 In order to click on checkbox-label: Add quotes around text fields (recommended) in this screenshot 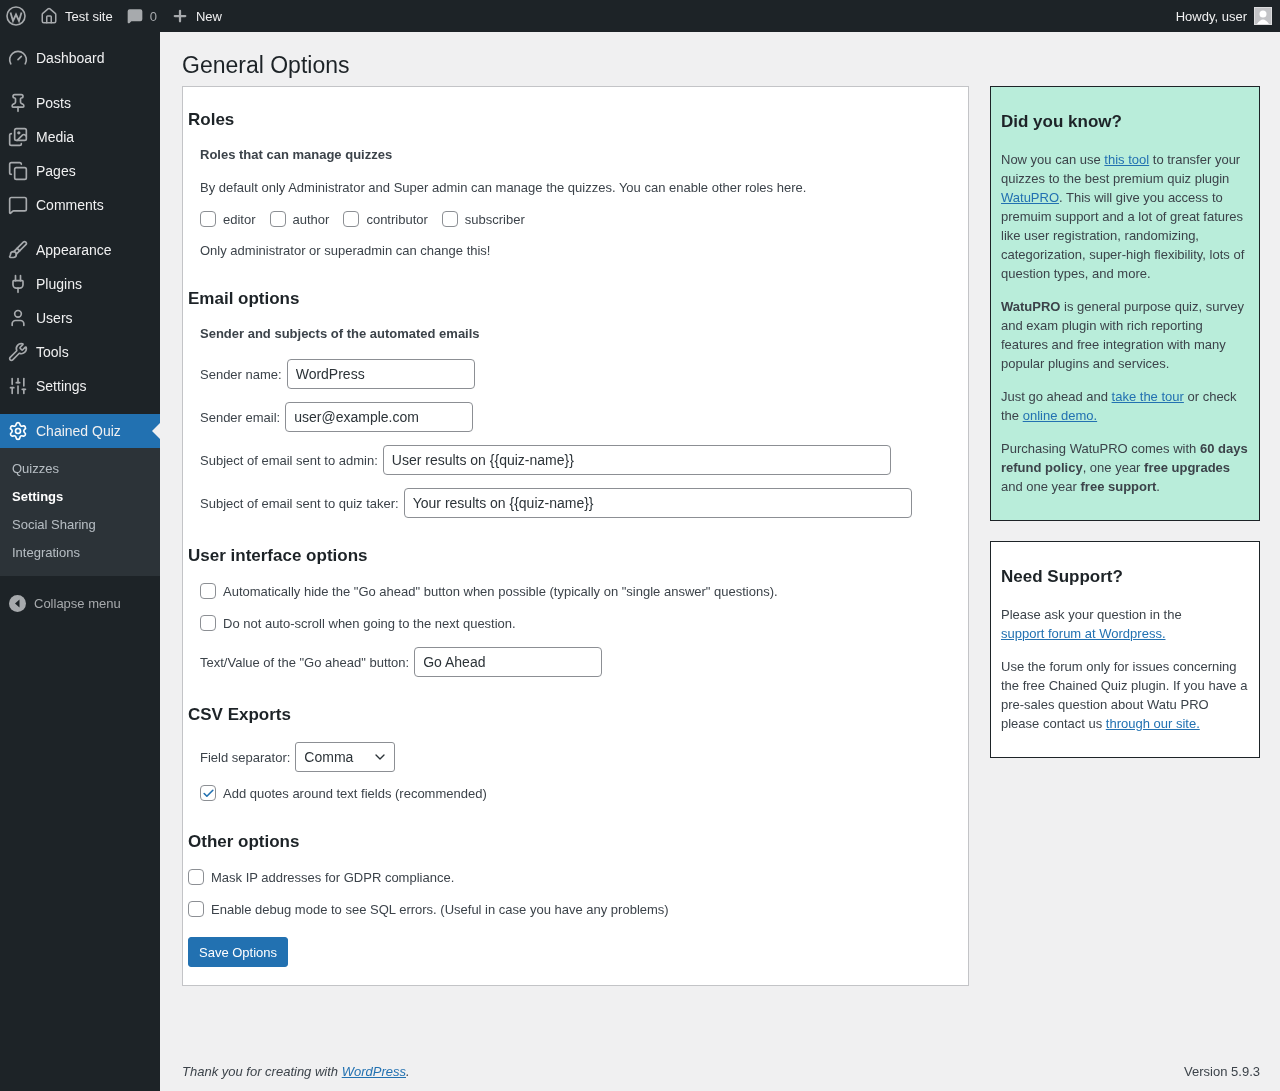, I will do `click(355, 793)`.